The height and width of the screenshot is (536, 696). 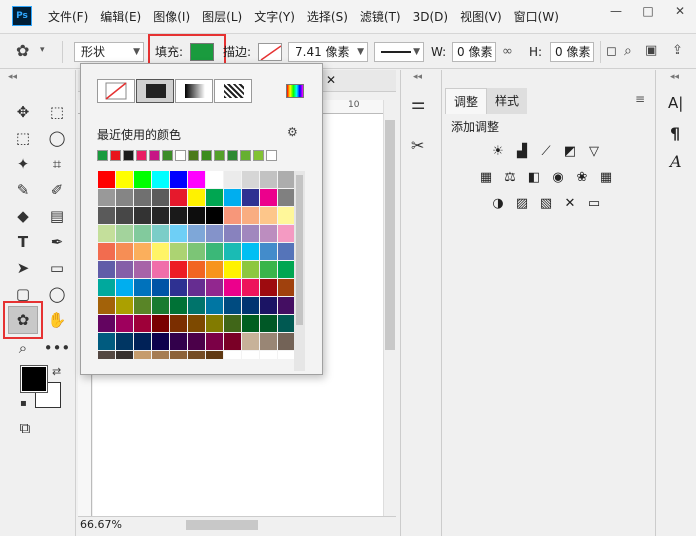 What do you see at coordinates (417, 77) in the screenshot?
I see `collapse-arrows-icon: ◂◂` at bounding box center [417, 77].